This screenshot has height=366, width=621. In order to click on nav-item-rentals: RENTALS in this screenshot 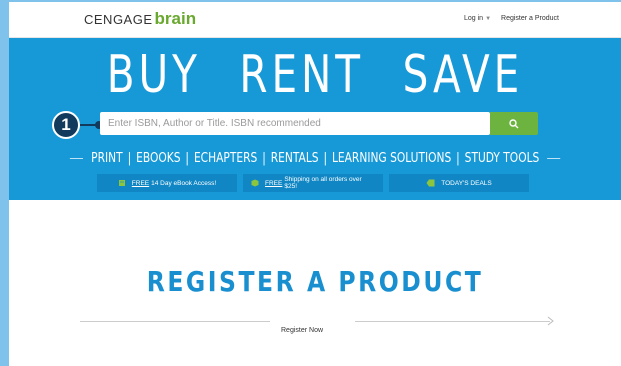, I will do `click(294, 158)`.